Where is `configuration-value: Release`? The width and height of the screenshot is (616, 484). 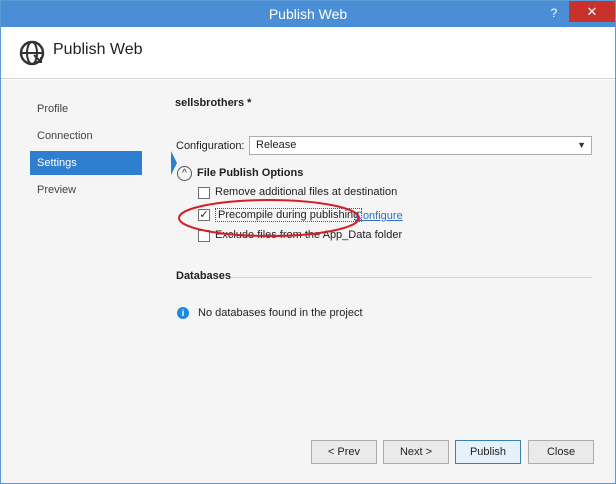 configuration-value: Release is located at coordinates (276, 145).